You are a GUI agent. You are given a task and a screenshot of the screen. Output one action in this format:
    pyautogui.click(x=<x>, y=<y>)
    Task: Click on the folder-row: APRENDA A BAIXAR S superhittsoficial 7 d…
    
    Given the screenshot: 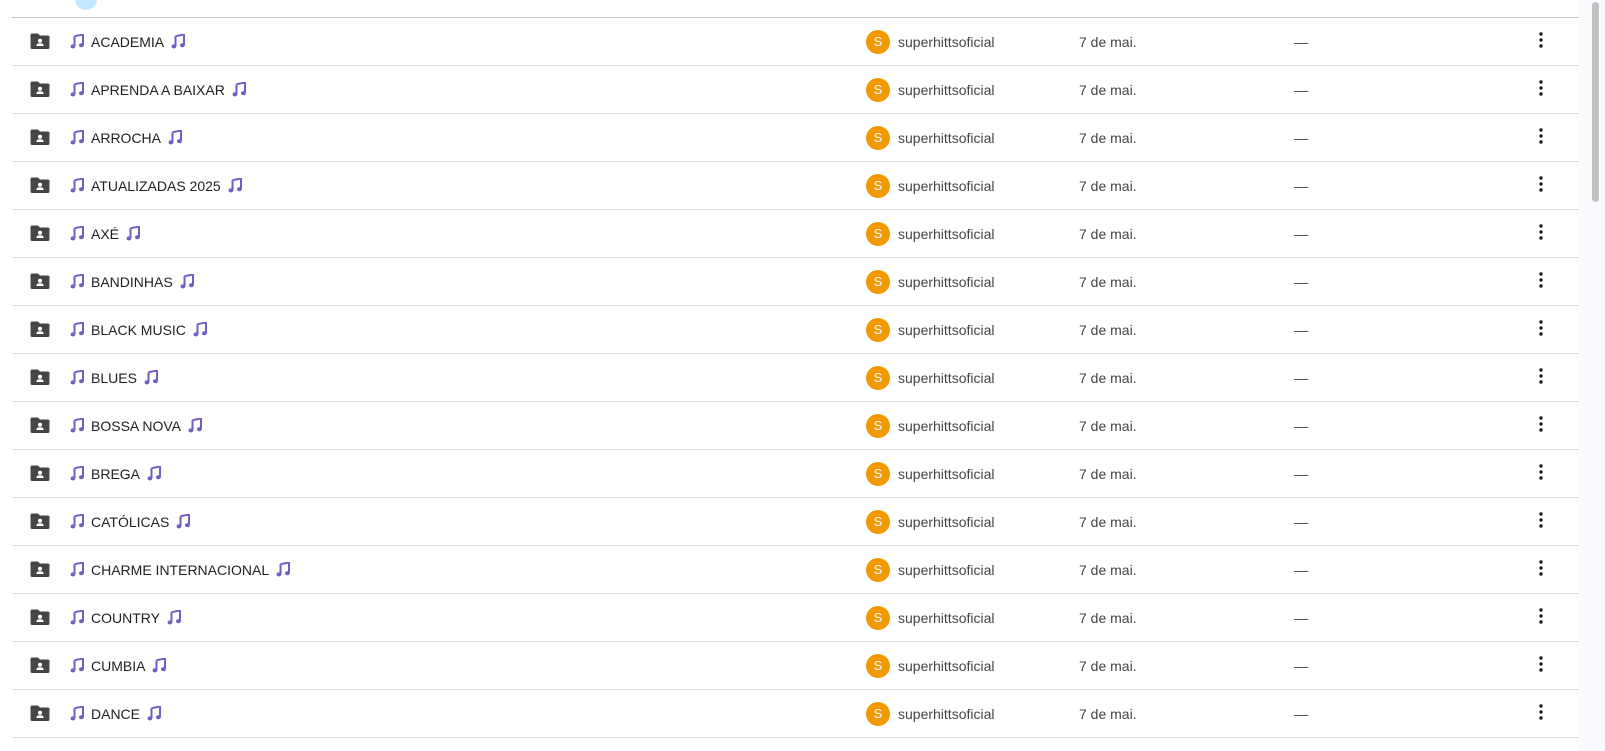 What is the action you would take?
    pyautogui.click(x=795, y=90)
    